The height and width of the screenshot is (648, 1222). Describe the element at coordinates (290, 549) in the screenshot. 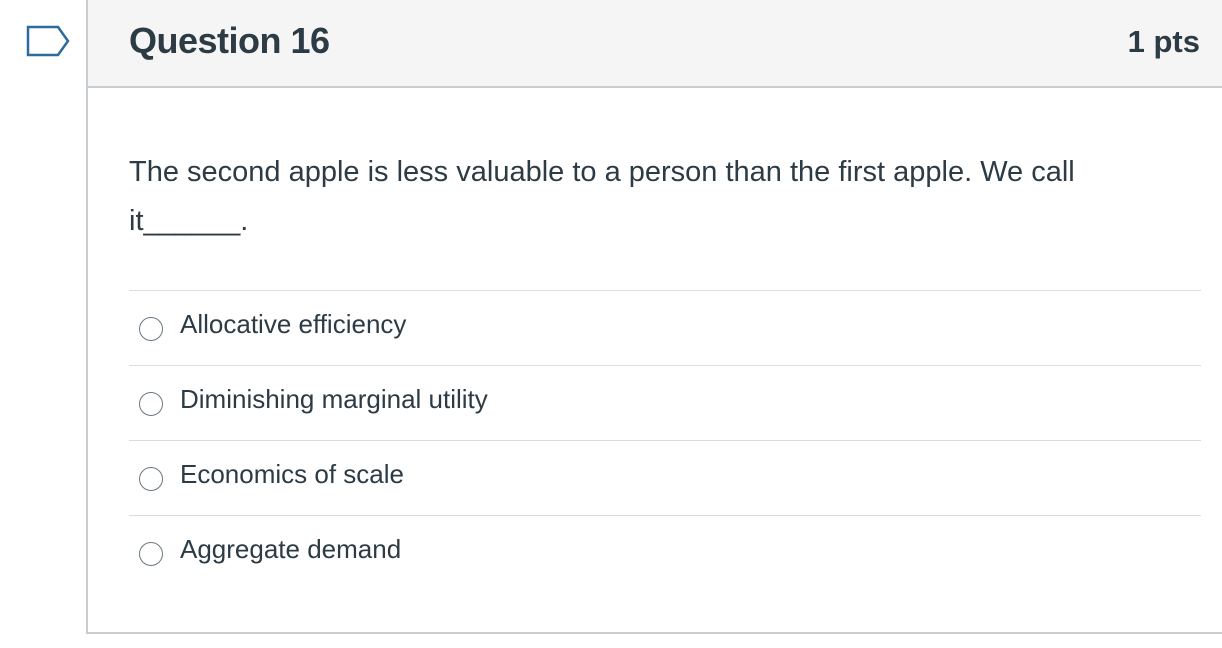

I see `answer-label: Aggregate demand` at that location.